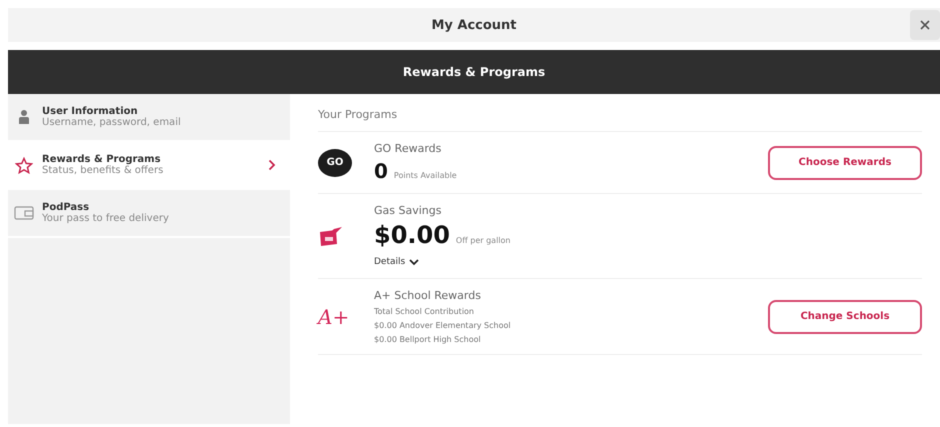 This screenshot has width=940, height=427. What do you see at coordinates (112, 122) in the screenshot?
I see `item-subtitle: Username, password, email` at bounding box center [112, 122].